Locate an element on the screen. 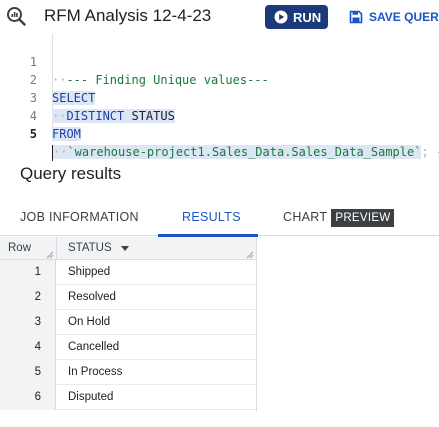 This screenshot has height=427, width=439. column-divider is located at coordinates (56, 248).